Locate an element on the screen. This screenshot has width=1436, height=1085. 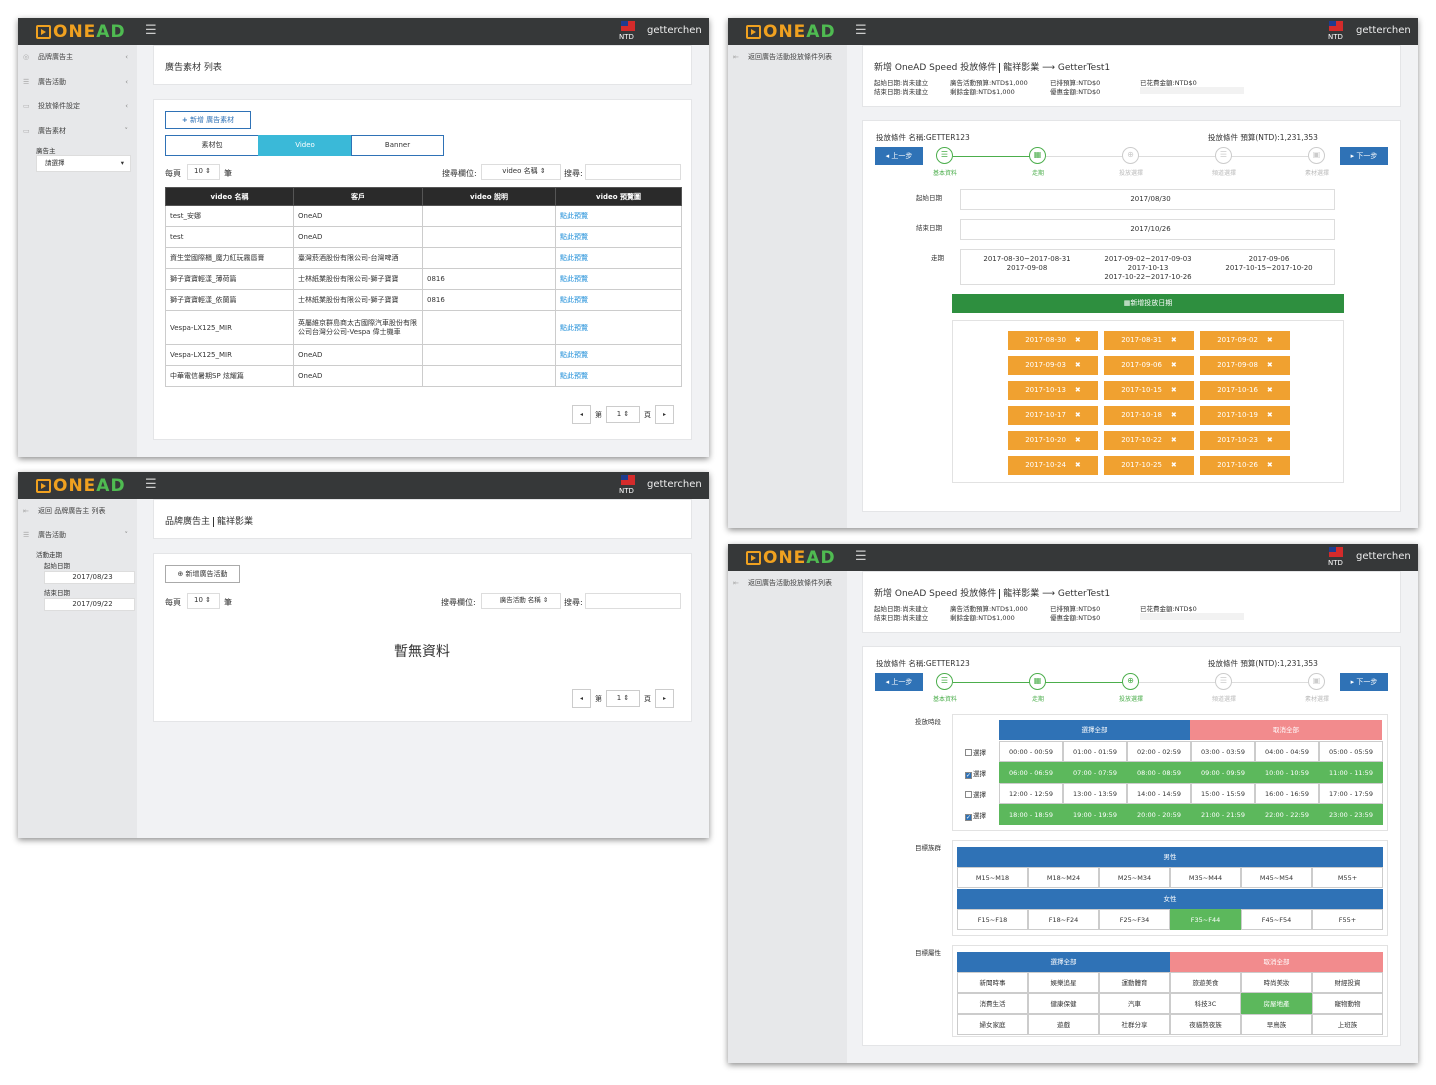
date-tag: 2017-08-30 ✖ is located at coordinates (1053, 340).